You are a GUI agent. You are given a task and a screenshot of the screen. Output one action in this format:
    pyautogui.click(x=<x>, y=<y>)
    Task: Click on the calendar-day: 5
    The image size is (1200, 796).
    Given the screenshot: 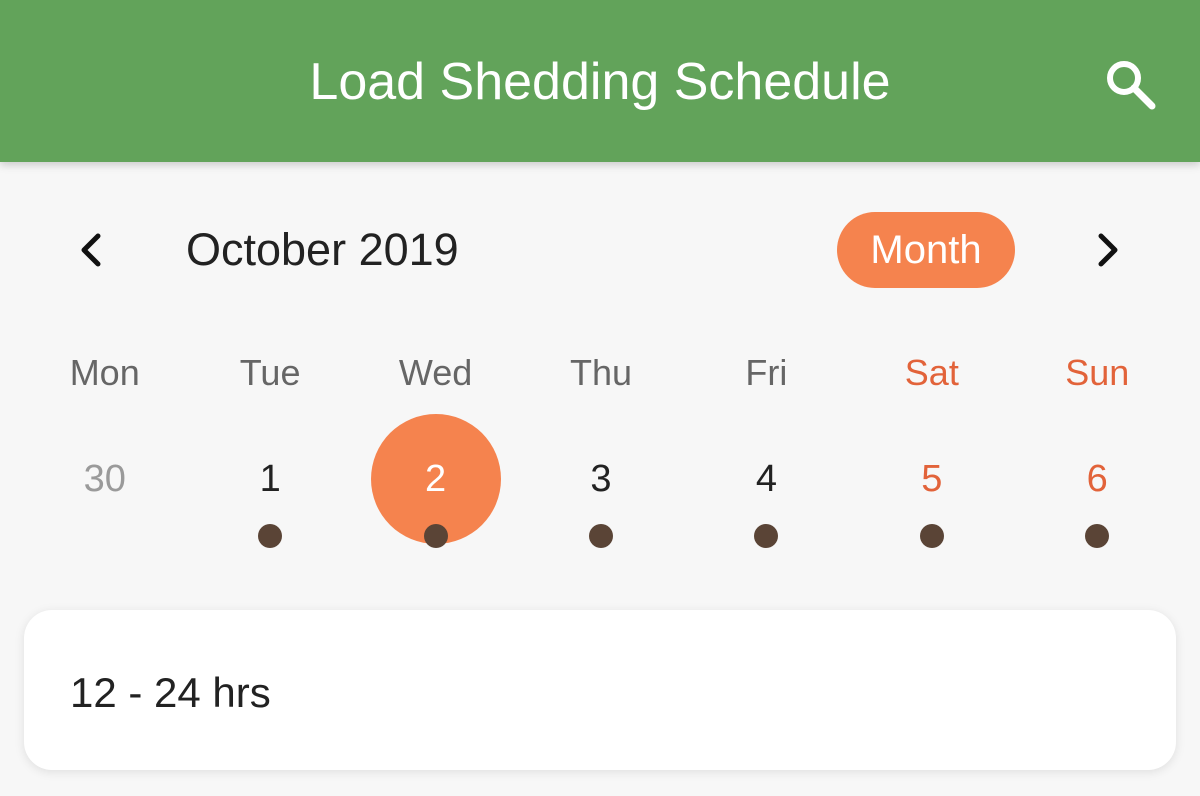 What is the action you would take?
    pyautogui.click(x=931, y=487)
    